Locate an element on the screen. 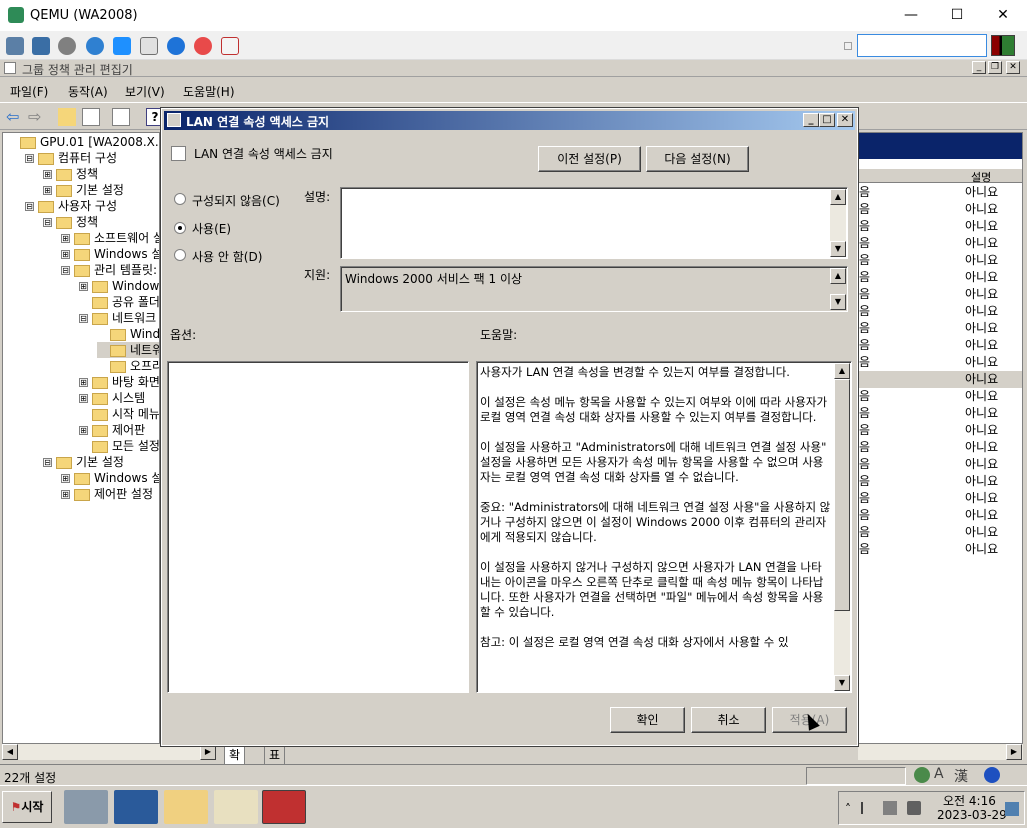 The height and width of the screenshot is (828, 1027). column-header: 설명 is located at coordinates (940, 177).